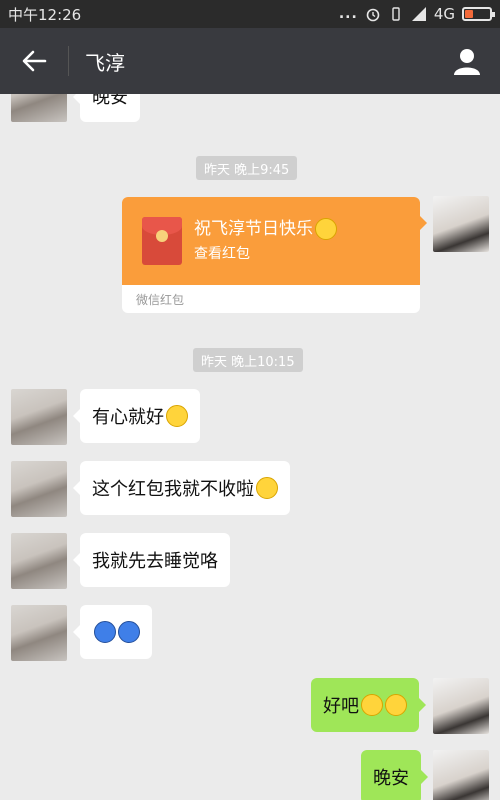  What do you see at coordinates (372, 705) in the screenshot?
I see `worried-emoji-icon` at bounding box center [372, 705].